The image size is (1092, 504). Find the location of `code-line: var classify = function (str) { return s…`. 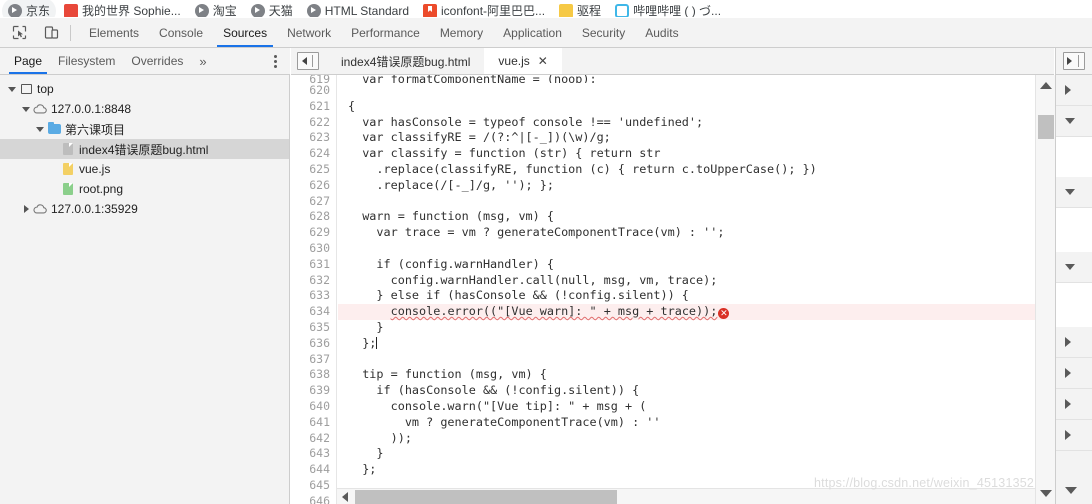

code-line: var classify = function (str) { return s… is located at coordinates (696, 154).